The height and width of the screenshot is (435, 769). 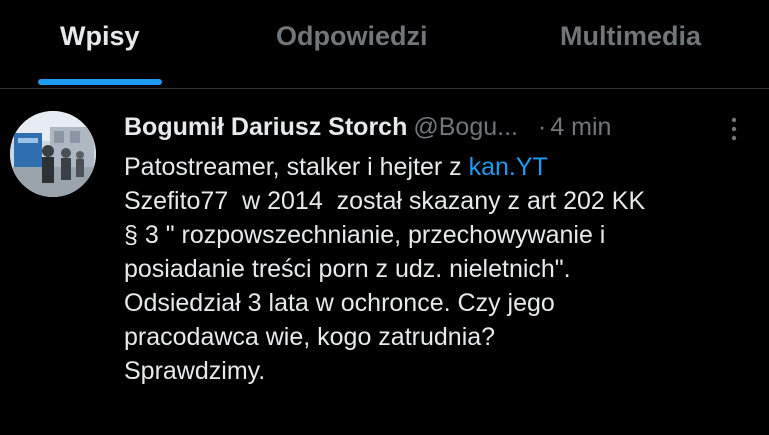 I want to click on active-tab-indicator, so click(x=100, y=82).